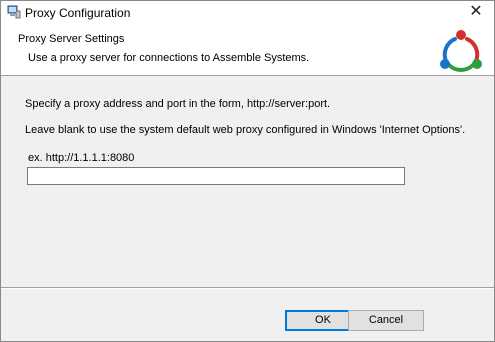 This screenshot has height=342, width=495. I want to click on close-icon: ✕, so click(476, 11).